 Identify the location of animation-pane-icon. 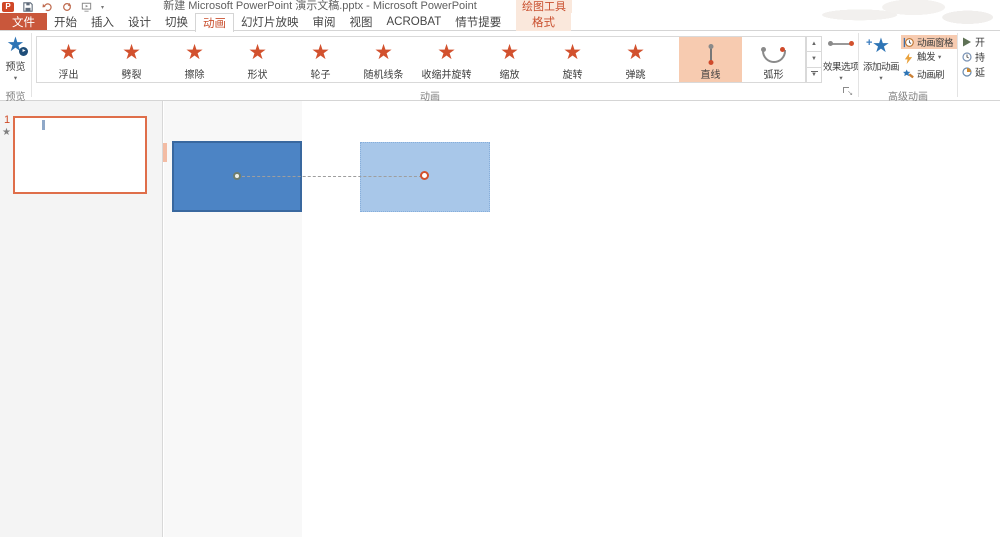
(908, 42).